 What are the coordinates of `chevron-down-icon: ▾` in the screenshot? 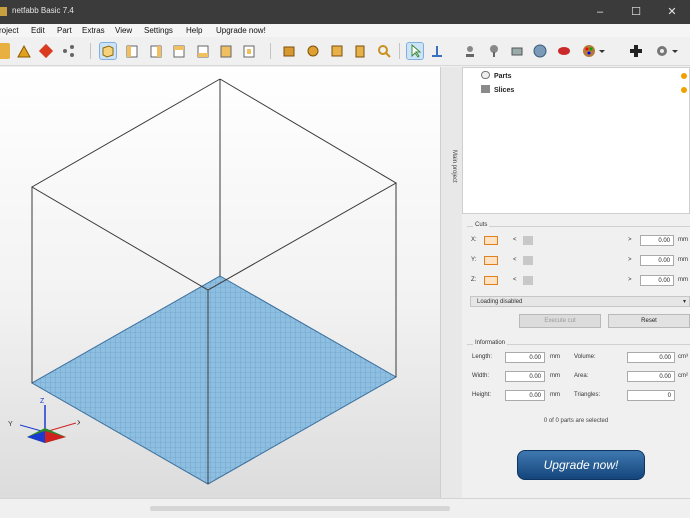 It's located at (684, 302).